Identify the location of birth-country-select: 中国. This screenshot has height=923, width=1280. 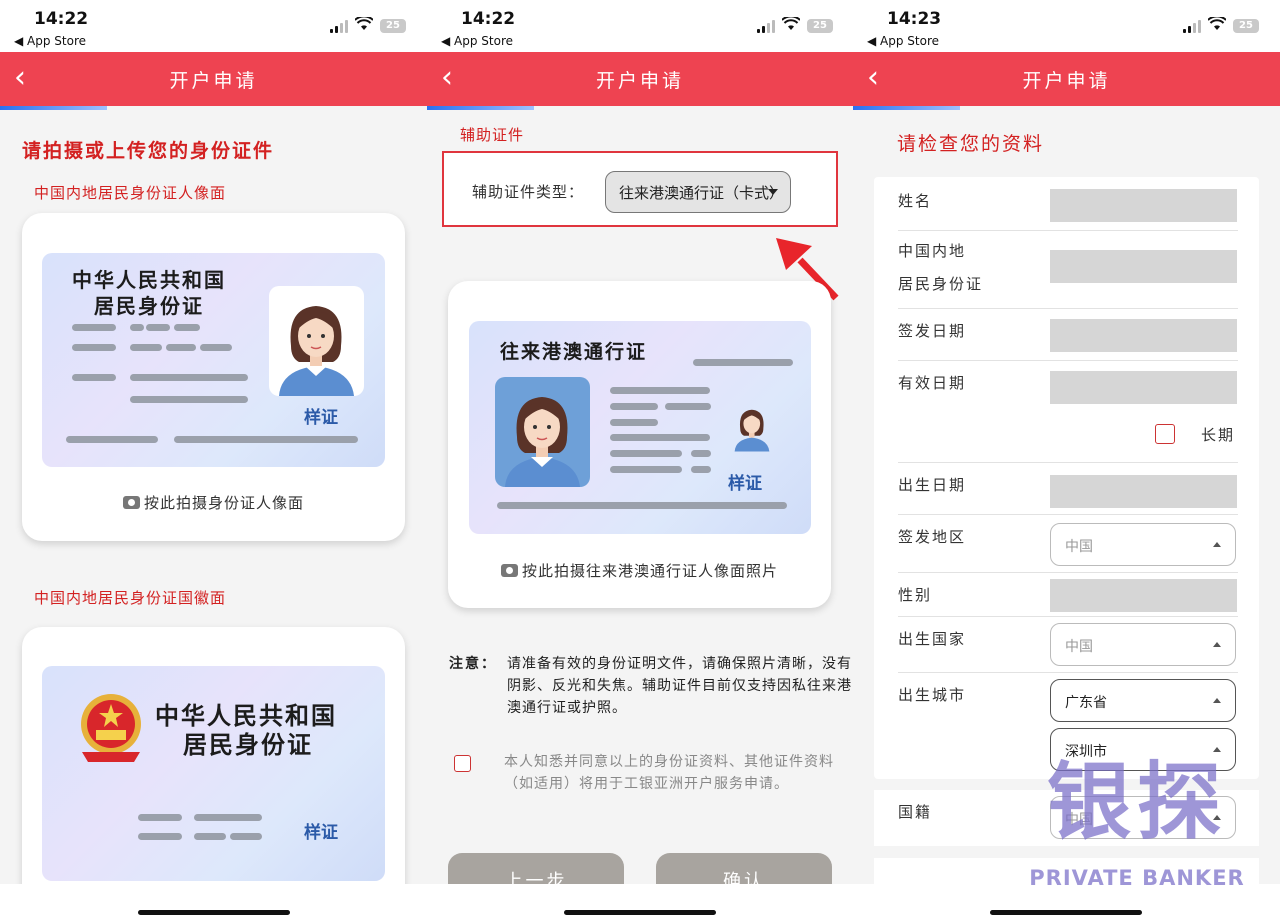
(1143, 644).